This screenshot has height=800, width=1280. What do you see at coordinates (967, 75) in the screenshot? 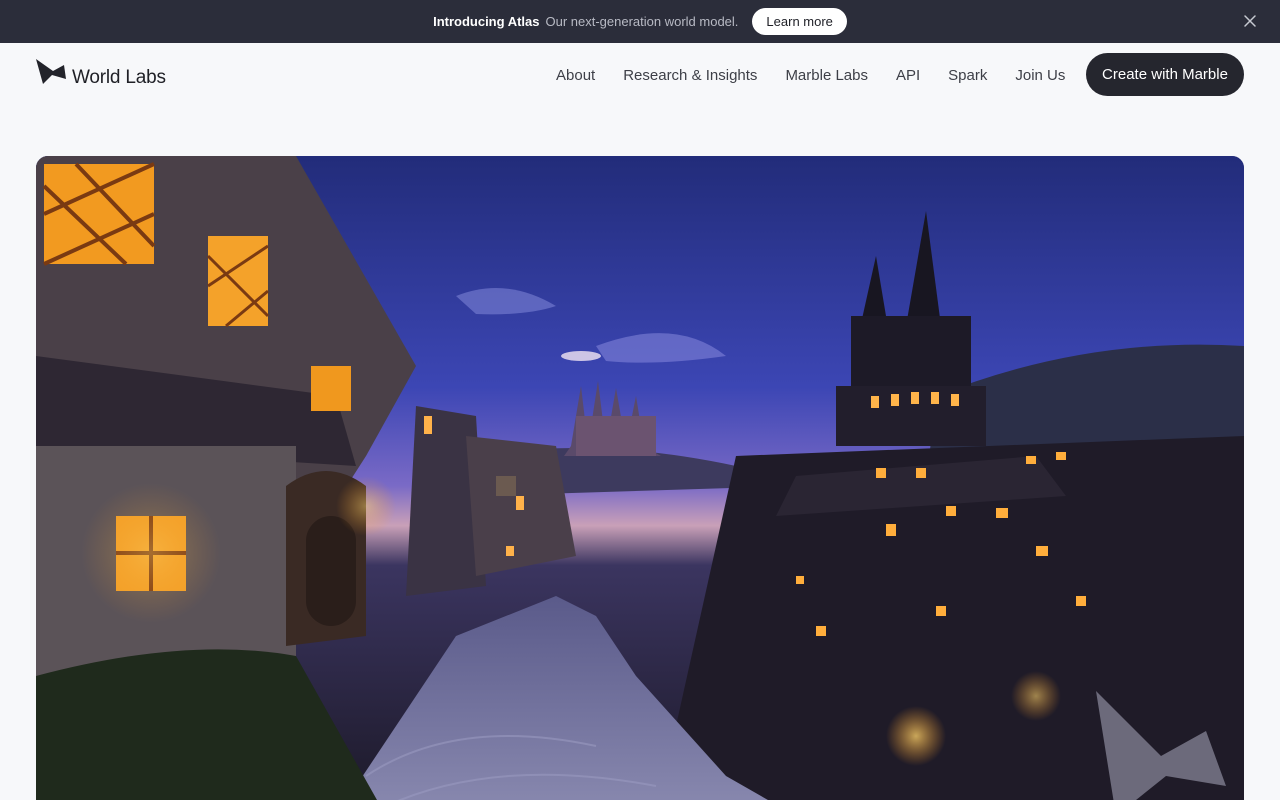
I see `nav-spark: Spark` at bounding box center [967, 75].